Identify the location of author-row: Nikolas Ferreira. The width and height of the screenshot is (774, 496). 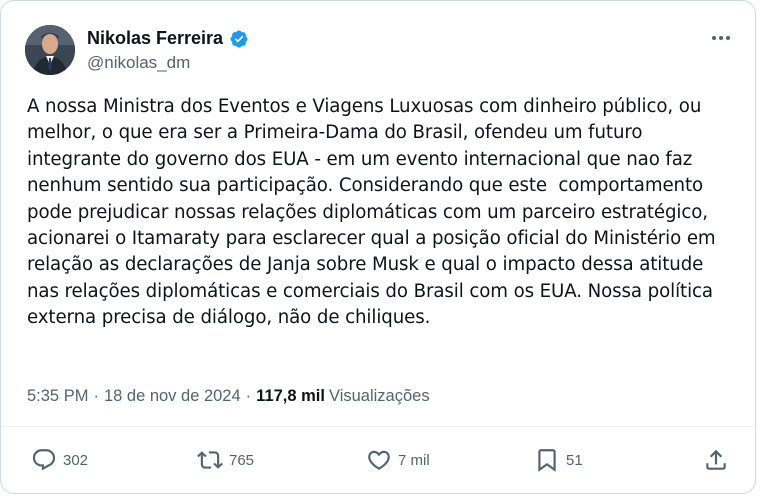
(168, 38).